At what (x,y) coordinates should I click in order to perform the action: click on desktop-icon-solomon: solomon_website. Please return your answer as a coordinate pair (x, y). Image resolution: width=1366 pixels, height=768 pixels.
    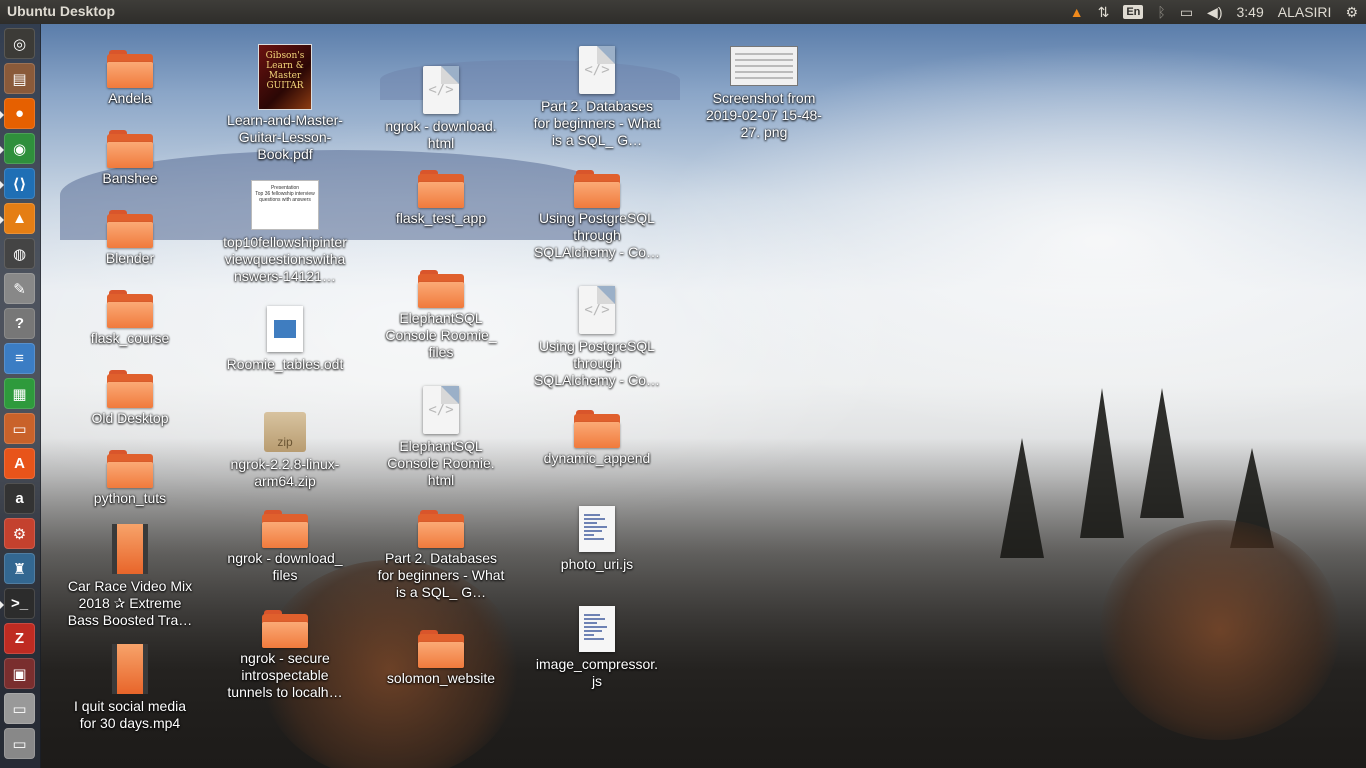
    Looking at the image, I should click on (441, 658).